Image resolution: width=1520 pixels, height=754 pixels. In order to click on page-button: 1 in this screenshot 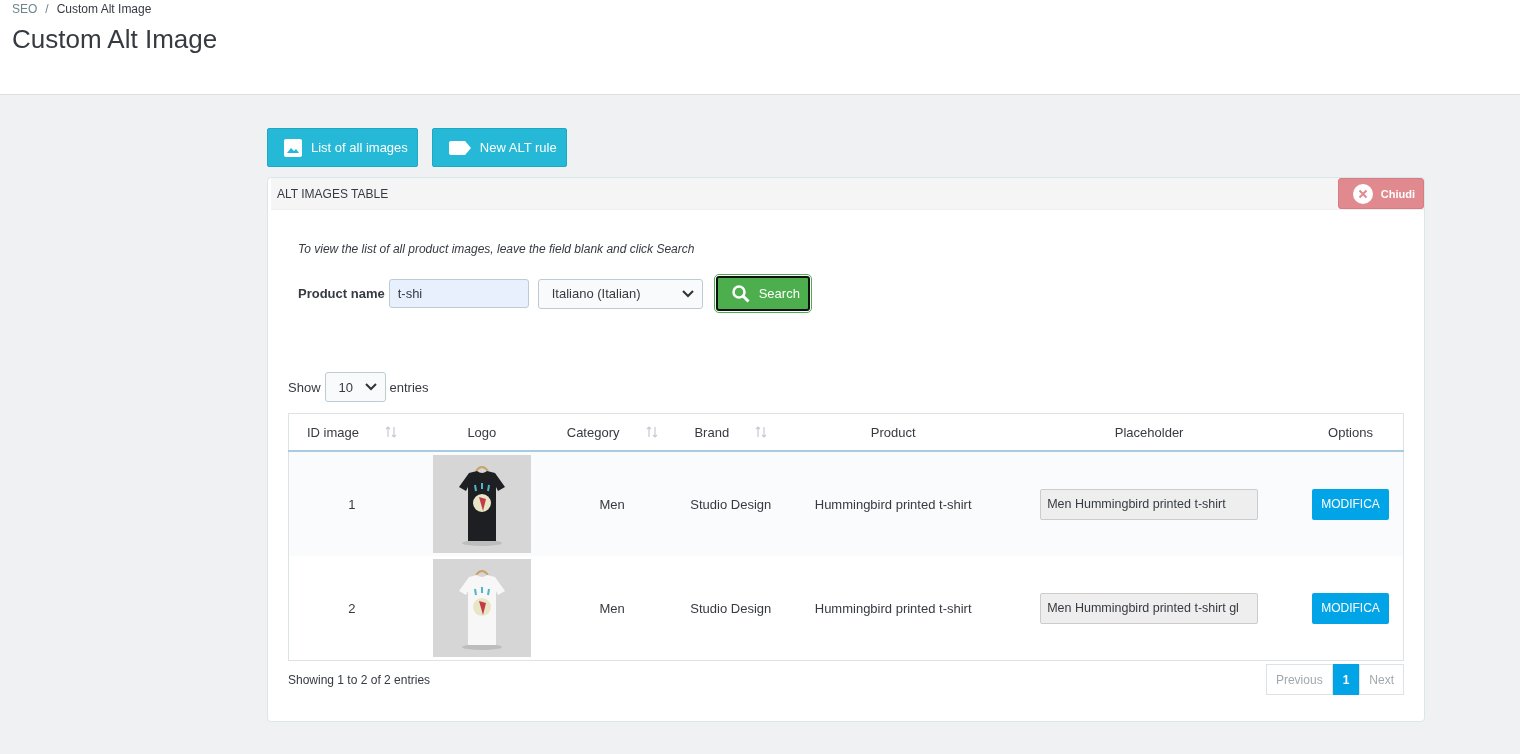, I will do `click(1346, 679)`.